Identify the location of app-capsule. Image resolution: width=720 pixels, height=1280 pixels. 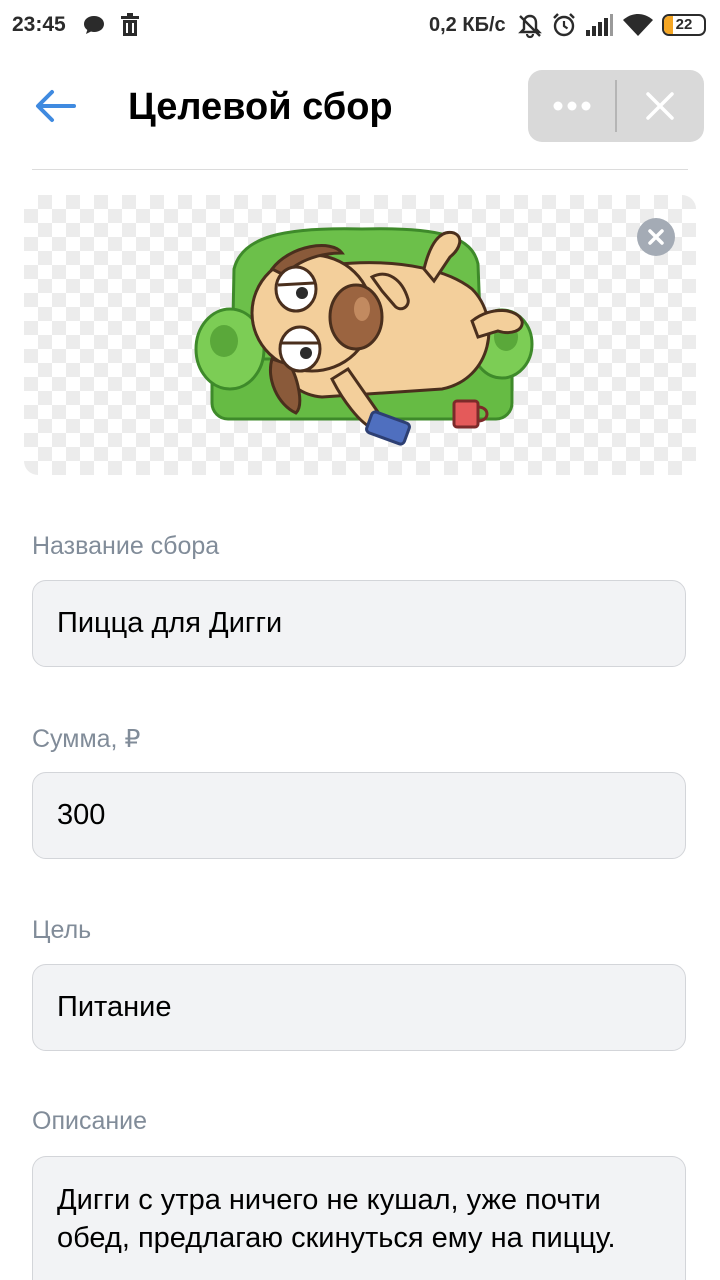
(616, 106).